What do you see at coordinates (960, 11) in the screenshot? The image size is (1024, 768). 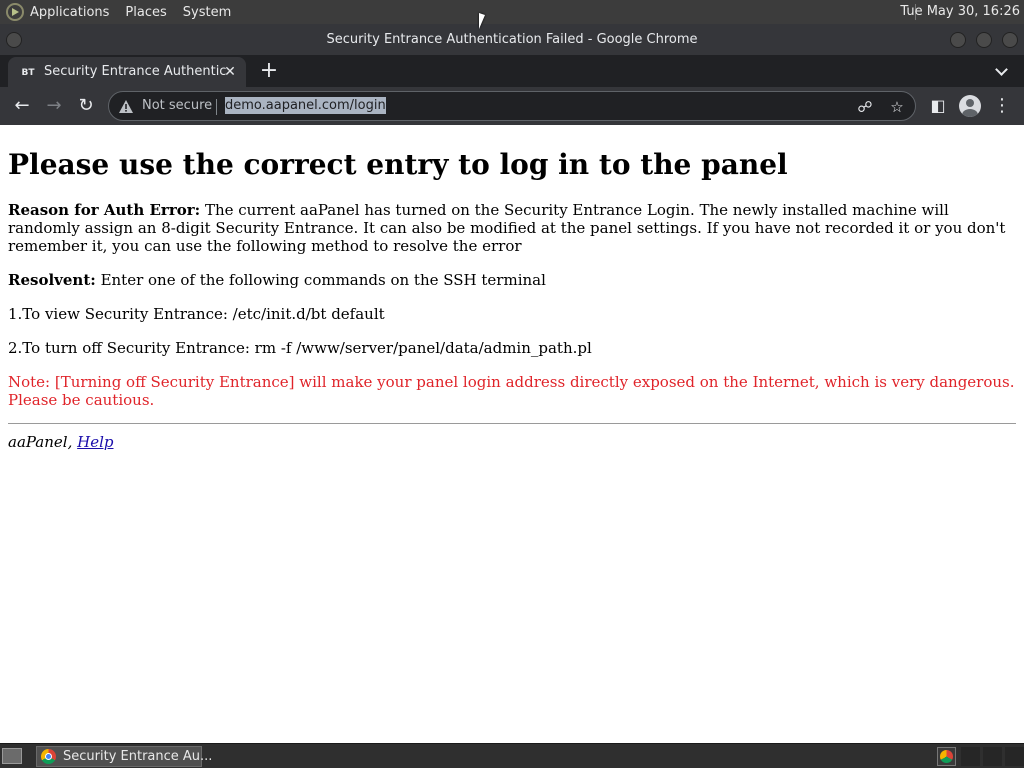 I see `clock: Tue May 30, 16:26` at bounding box center [960, 11].